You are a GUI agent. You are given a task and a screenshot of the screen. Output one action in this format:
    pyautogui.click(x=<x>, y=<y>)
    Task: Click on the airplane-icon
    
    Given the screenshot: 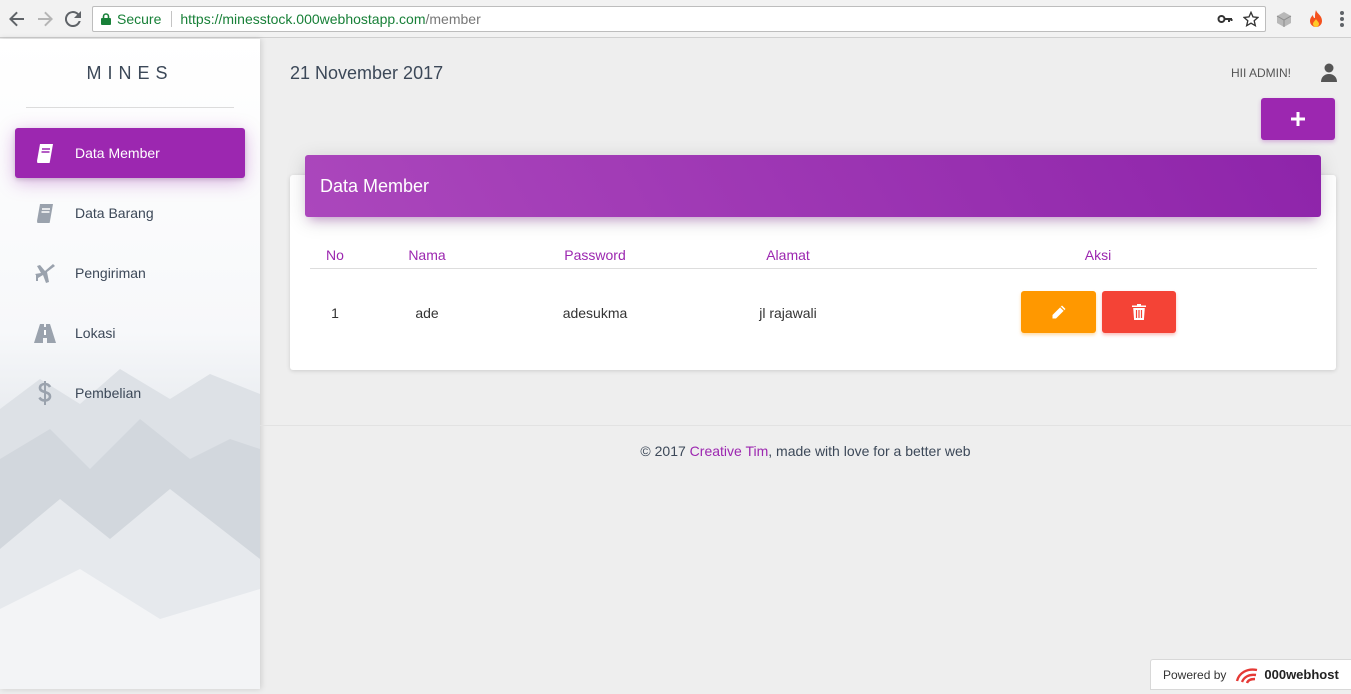 What is the action you would take?
    pyautogui.click(x=45, y=273)
    